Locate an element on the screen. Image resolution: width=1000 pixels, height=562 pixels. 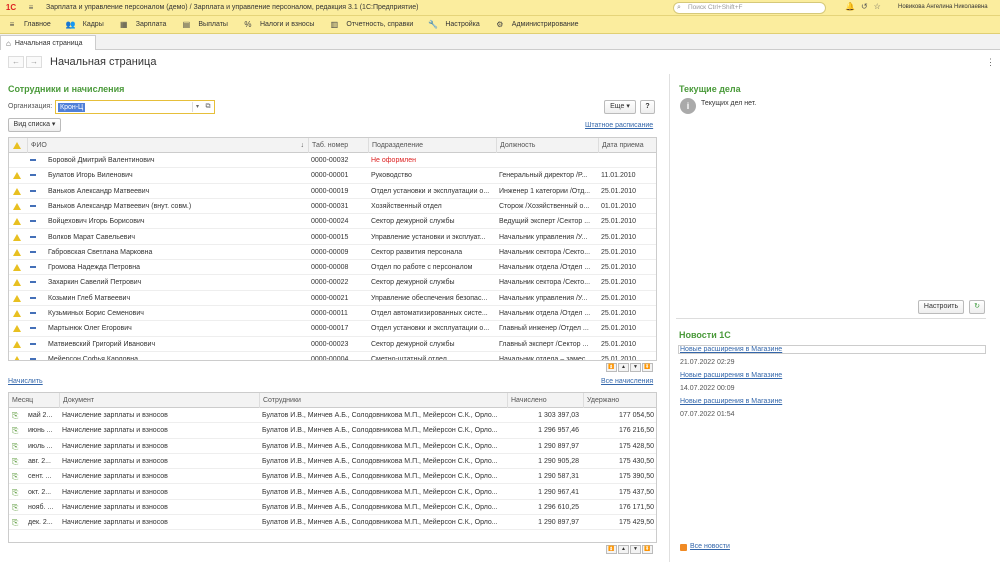
more-actions-icon: ⋮ is located at coordinates (990, 62).